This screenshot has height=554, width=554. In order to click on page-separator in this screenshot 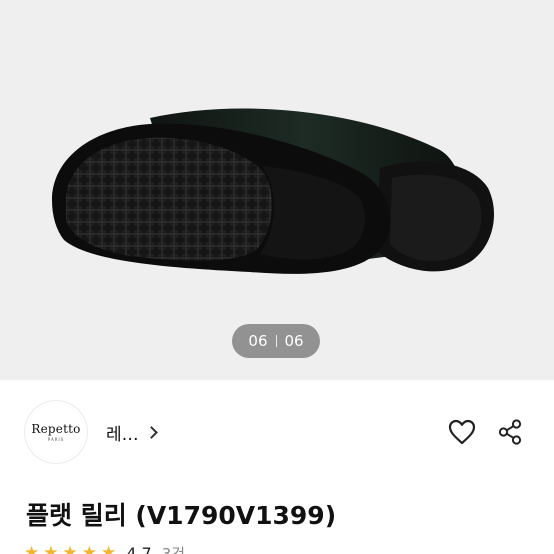, I will do `click(276, 341)`.